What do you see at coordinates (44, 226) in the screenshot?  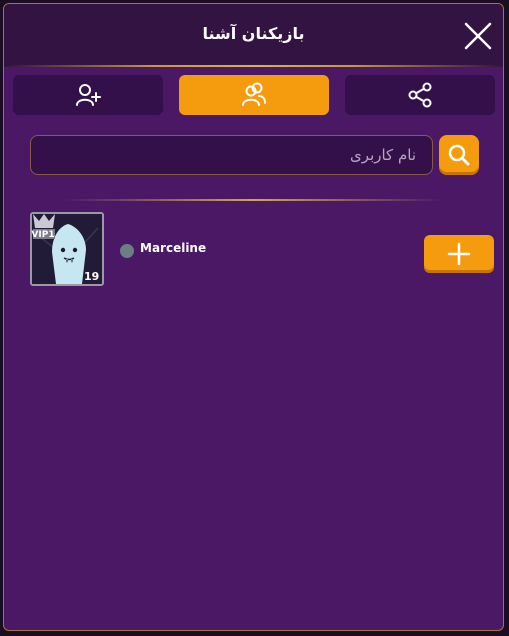 I see `crown-icon` at bounding box center [44, 226].